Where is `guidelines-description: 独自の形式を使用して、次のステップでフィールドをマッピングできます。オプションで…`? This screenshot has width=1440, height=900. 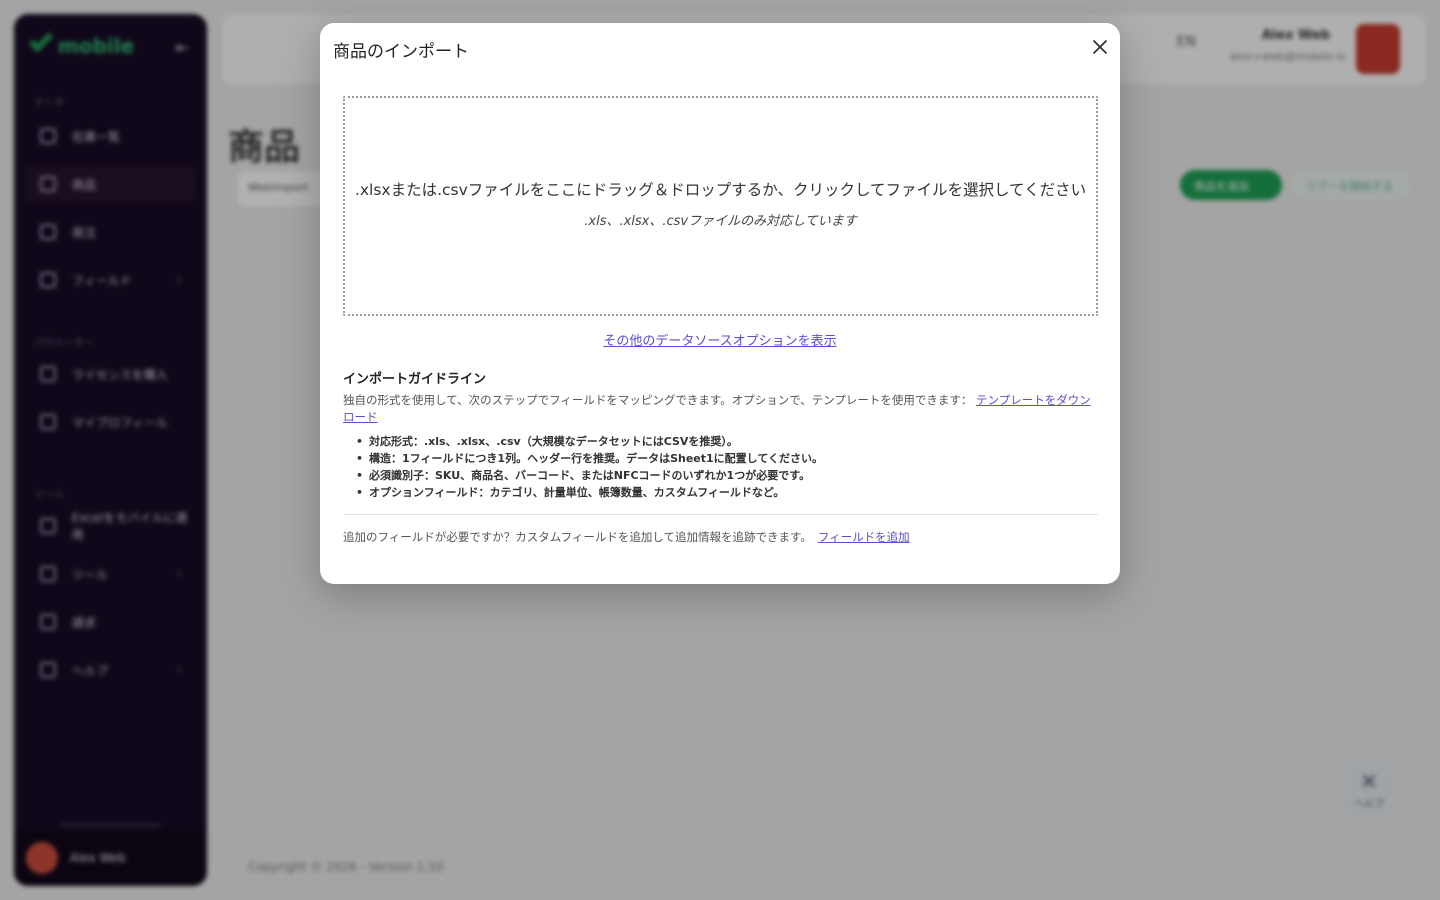
guidelines-description: 独自の形式を使用して、次のステップでフィールドをマッピングできます。オプションで… is located at coordinates (722, 409).